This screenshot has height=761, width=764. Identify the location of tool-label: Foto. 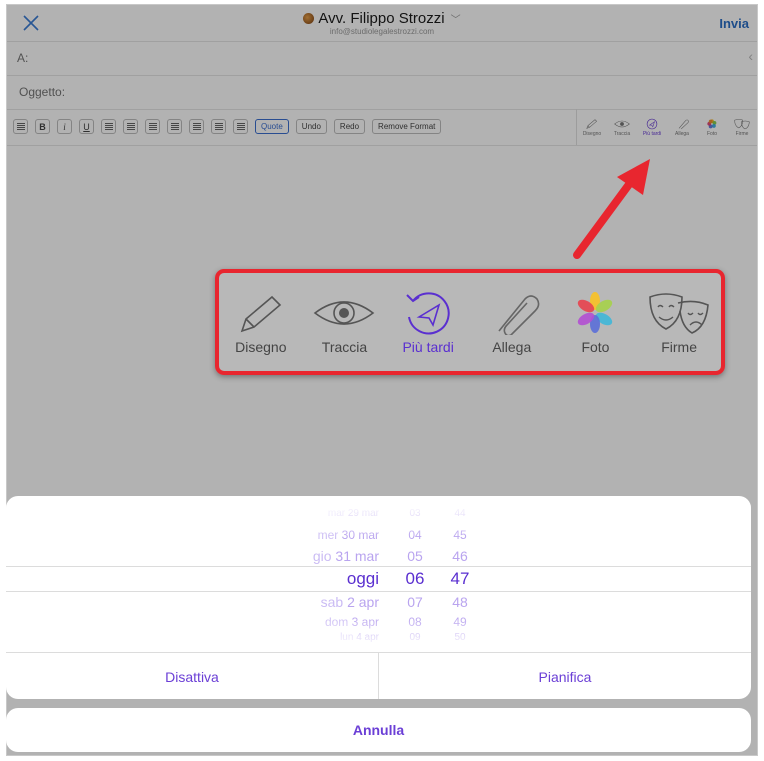
(595, 347).